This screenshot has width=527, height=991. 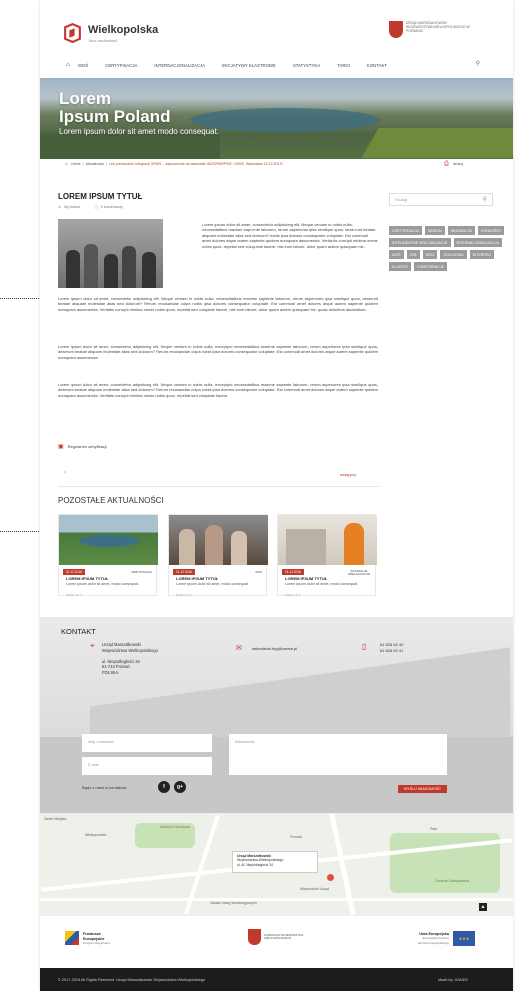 What do you see at coordinates (249, 65) in the screenshot?
I see `nav-item-inicjatywy: INICJATYWY KLASTROWE` at bounding box center [249, 65].